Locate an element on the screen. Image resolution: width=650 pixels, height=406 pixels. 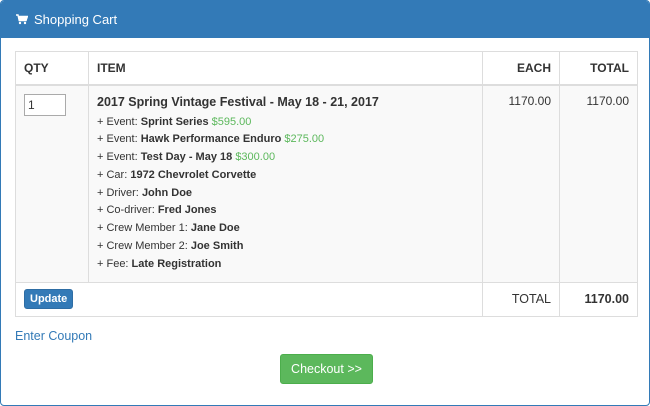
shopping-cart-icon is located at coordinates (22, 19).